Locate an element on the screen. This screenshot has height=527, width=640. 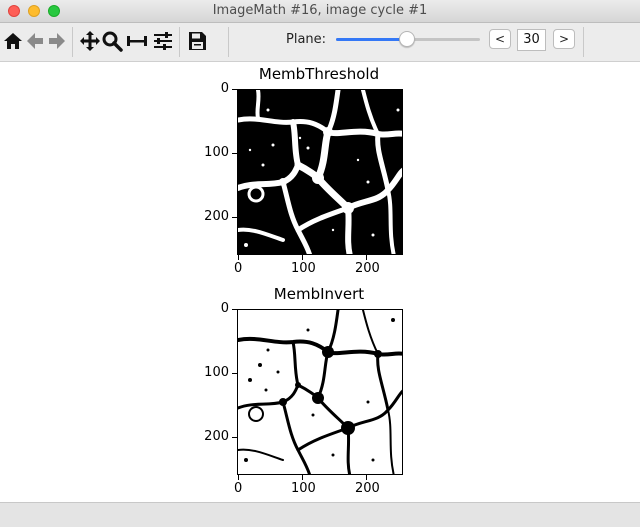
back-arrow-icon is located at coordinates (35, 41).